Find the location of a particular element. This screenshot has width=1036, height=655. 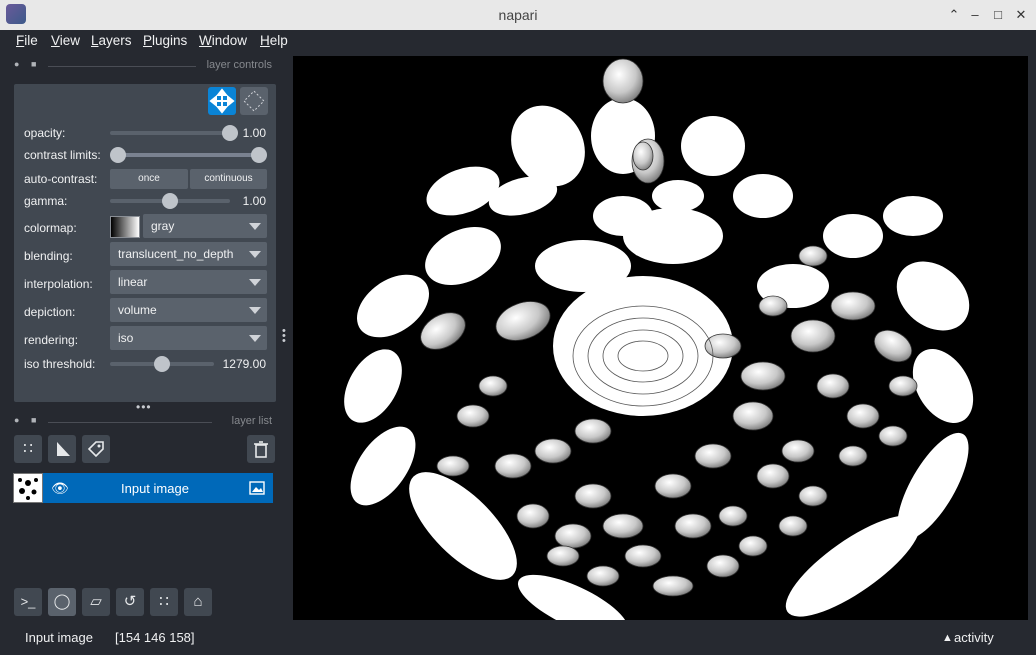

colormap-row: colormap: gray is located at coordinates (145, 228).